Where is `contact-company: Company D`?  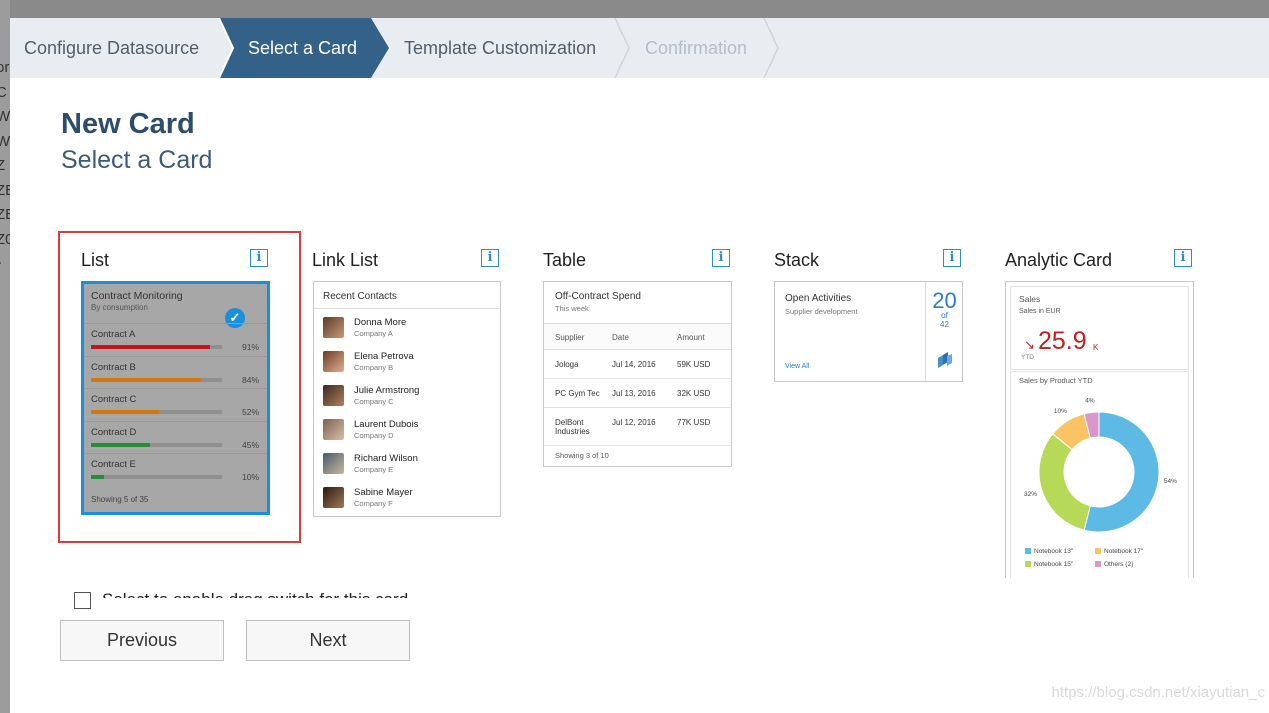
contact-company: Company D is located at coordinates (374, 435).